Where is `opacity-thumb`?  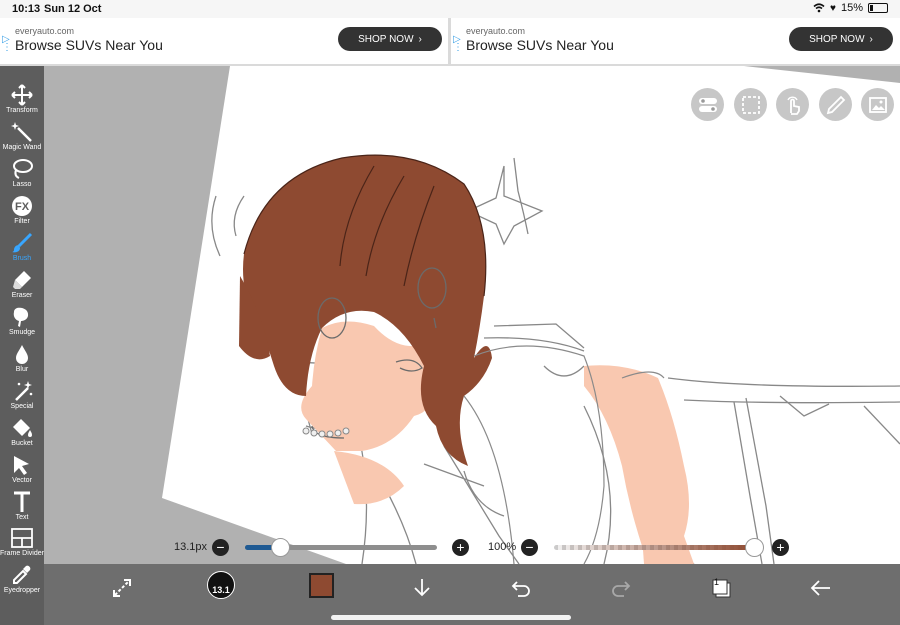 opacity-thumb is located at coordinates (754, 547).